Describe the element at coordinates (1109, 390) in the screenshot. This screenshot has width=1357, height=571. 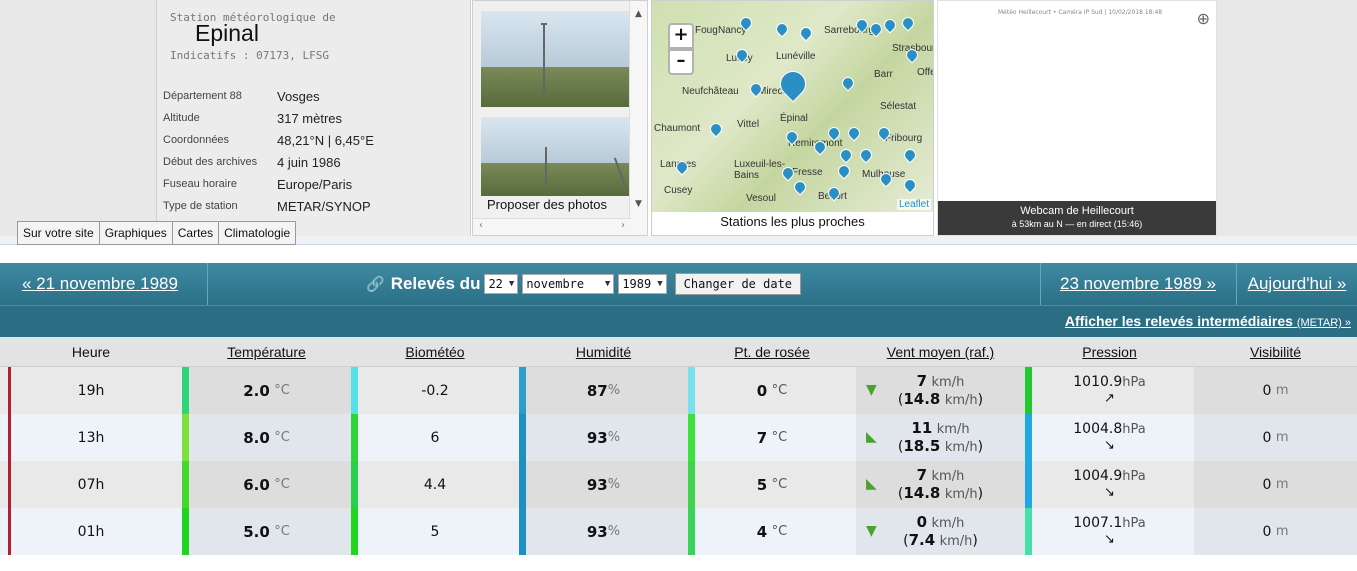
I see `cell-pression: 1010.9hPa ↗` at that location.